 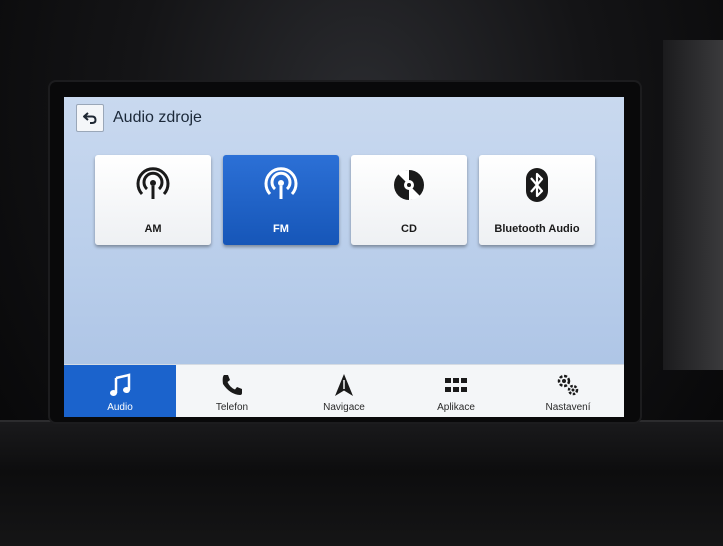 What do you see at coordinates (537, 185) in the screenshot?
I see `bluetooth-icon` at bounding box center [537, 185].